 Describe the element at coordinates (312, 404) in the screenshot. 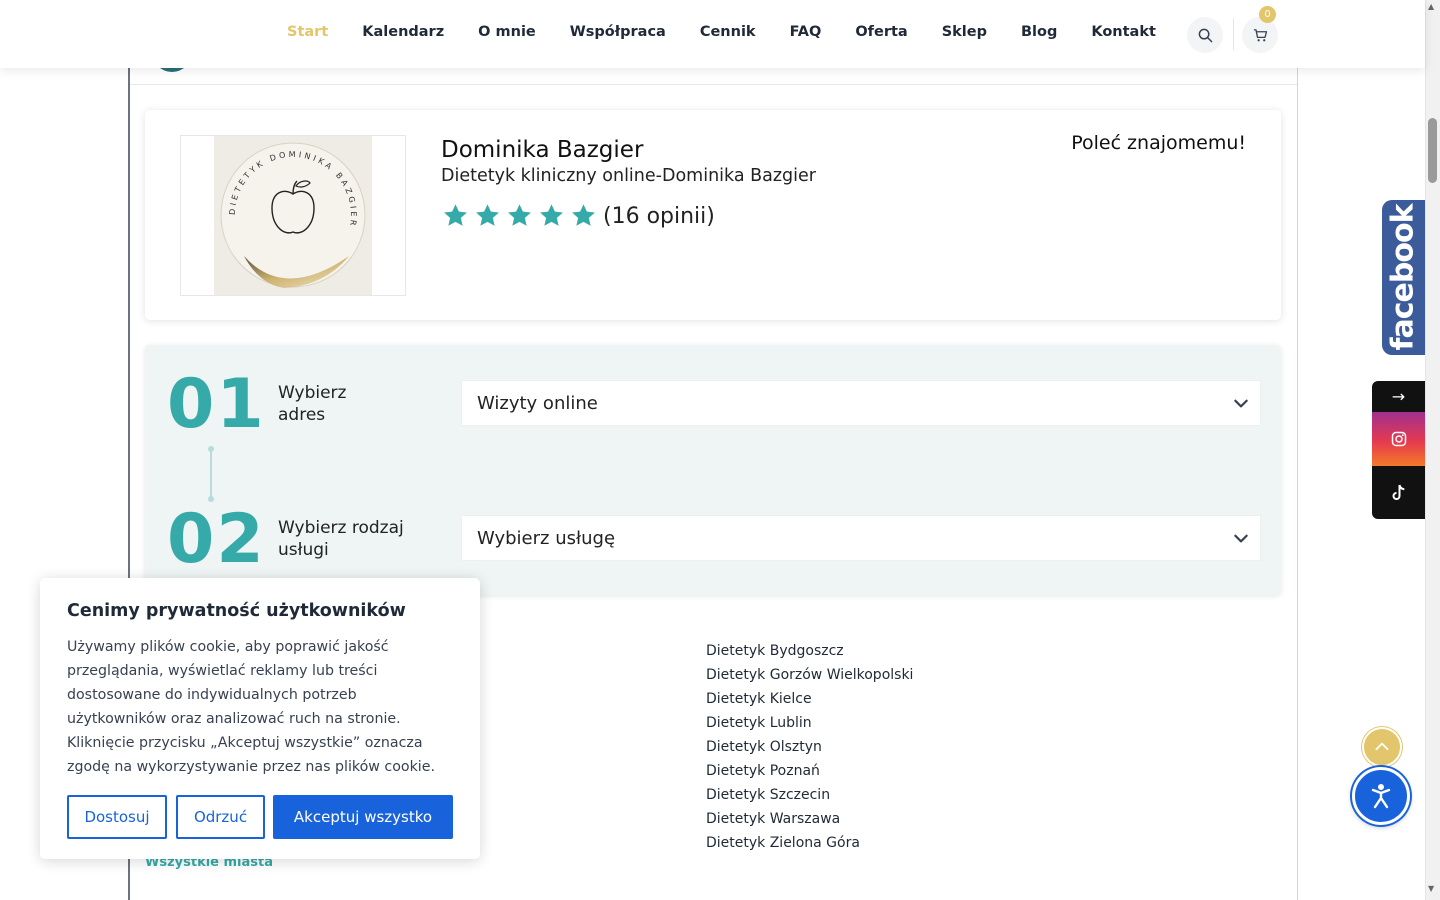

I see `step-label-1: Wybierz adres` at that location.